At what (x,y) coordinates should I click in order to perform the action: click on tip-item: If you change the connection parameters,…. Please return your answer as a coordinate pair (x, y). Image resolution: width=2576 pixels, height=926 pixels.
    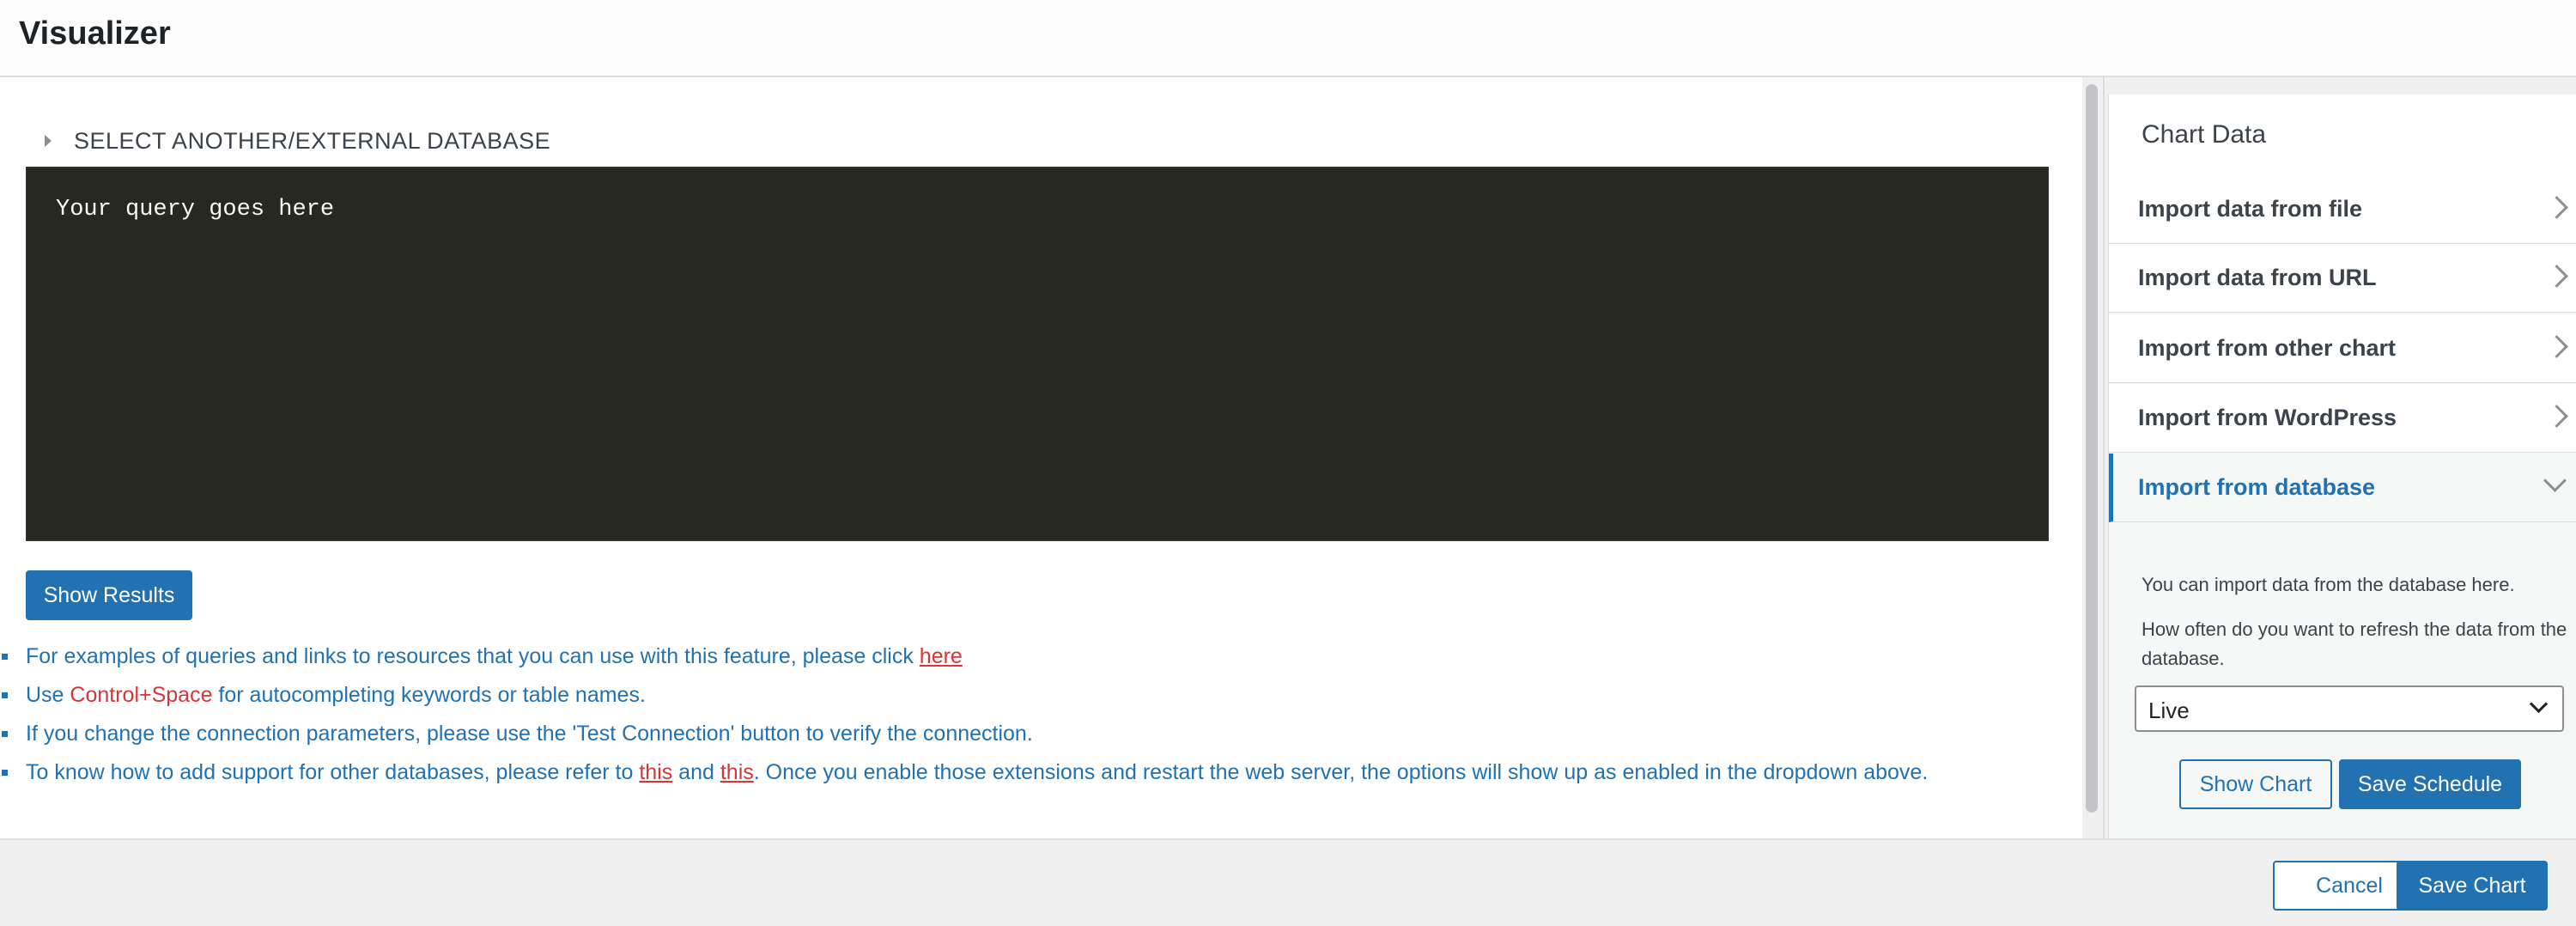
    Looking at the image, I should click on (1039, 734).